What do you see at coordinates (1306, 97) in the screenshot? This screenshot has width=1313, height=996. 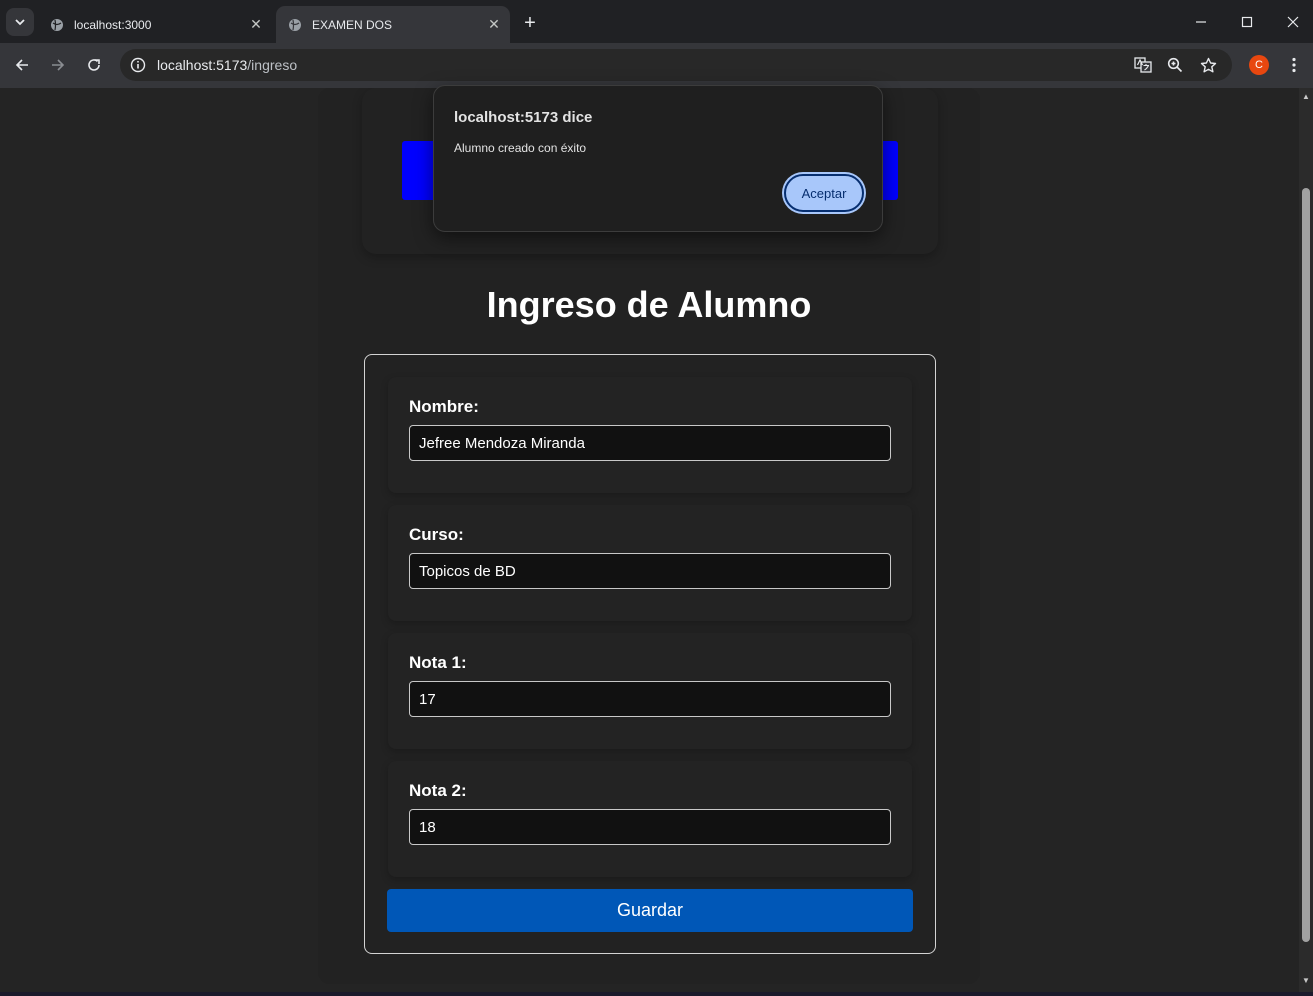 I see `scroll-up-arrow-icon: ▲` at bounding box center [1306, 97].